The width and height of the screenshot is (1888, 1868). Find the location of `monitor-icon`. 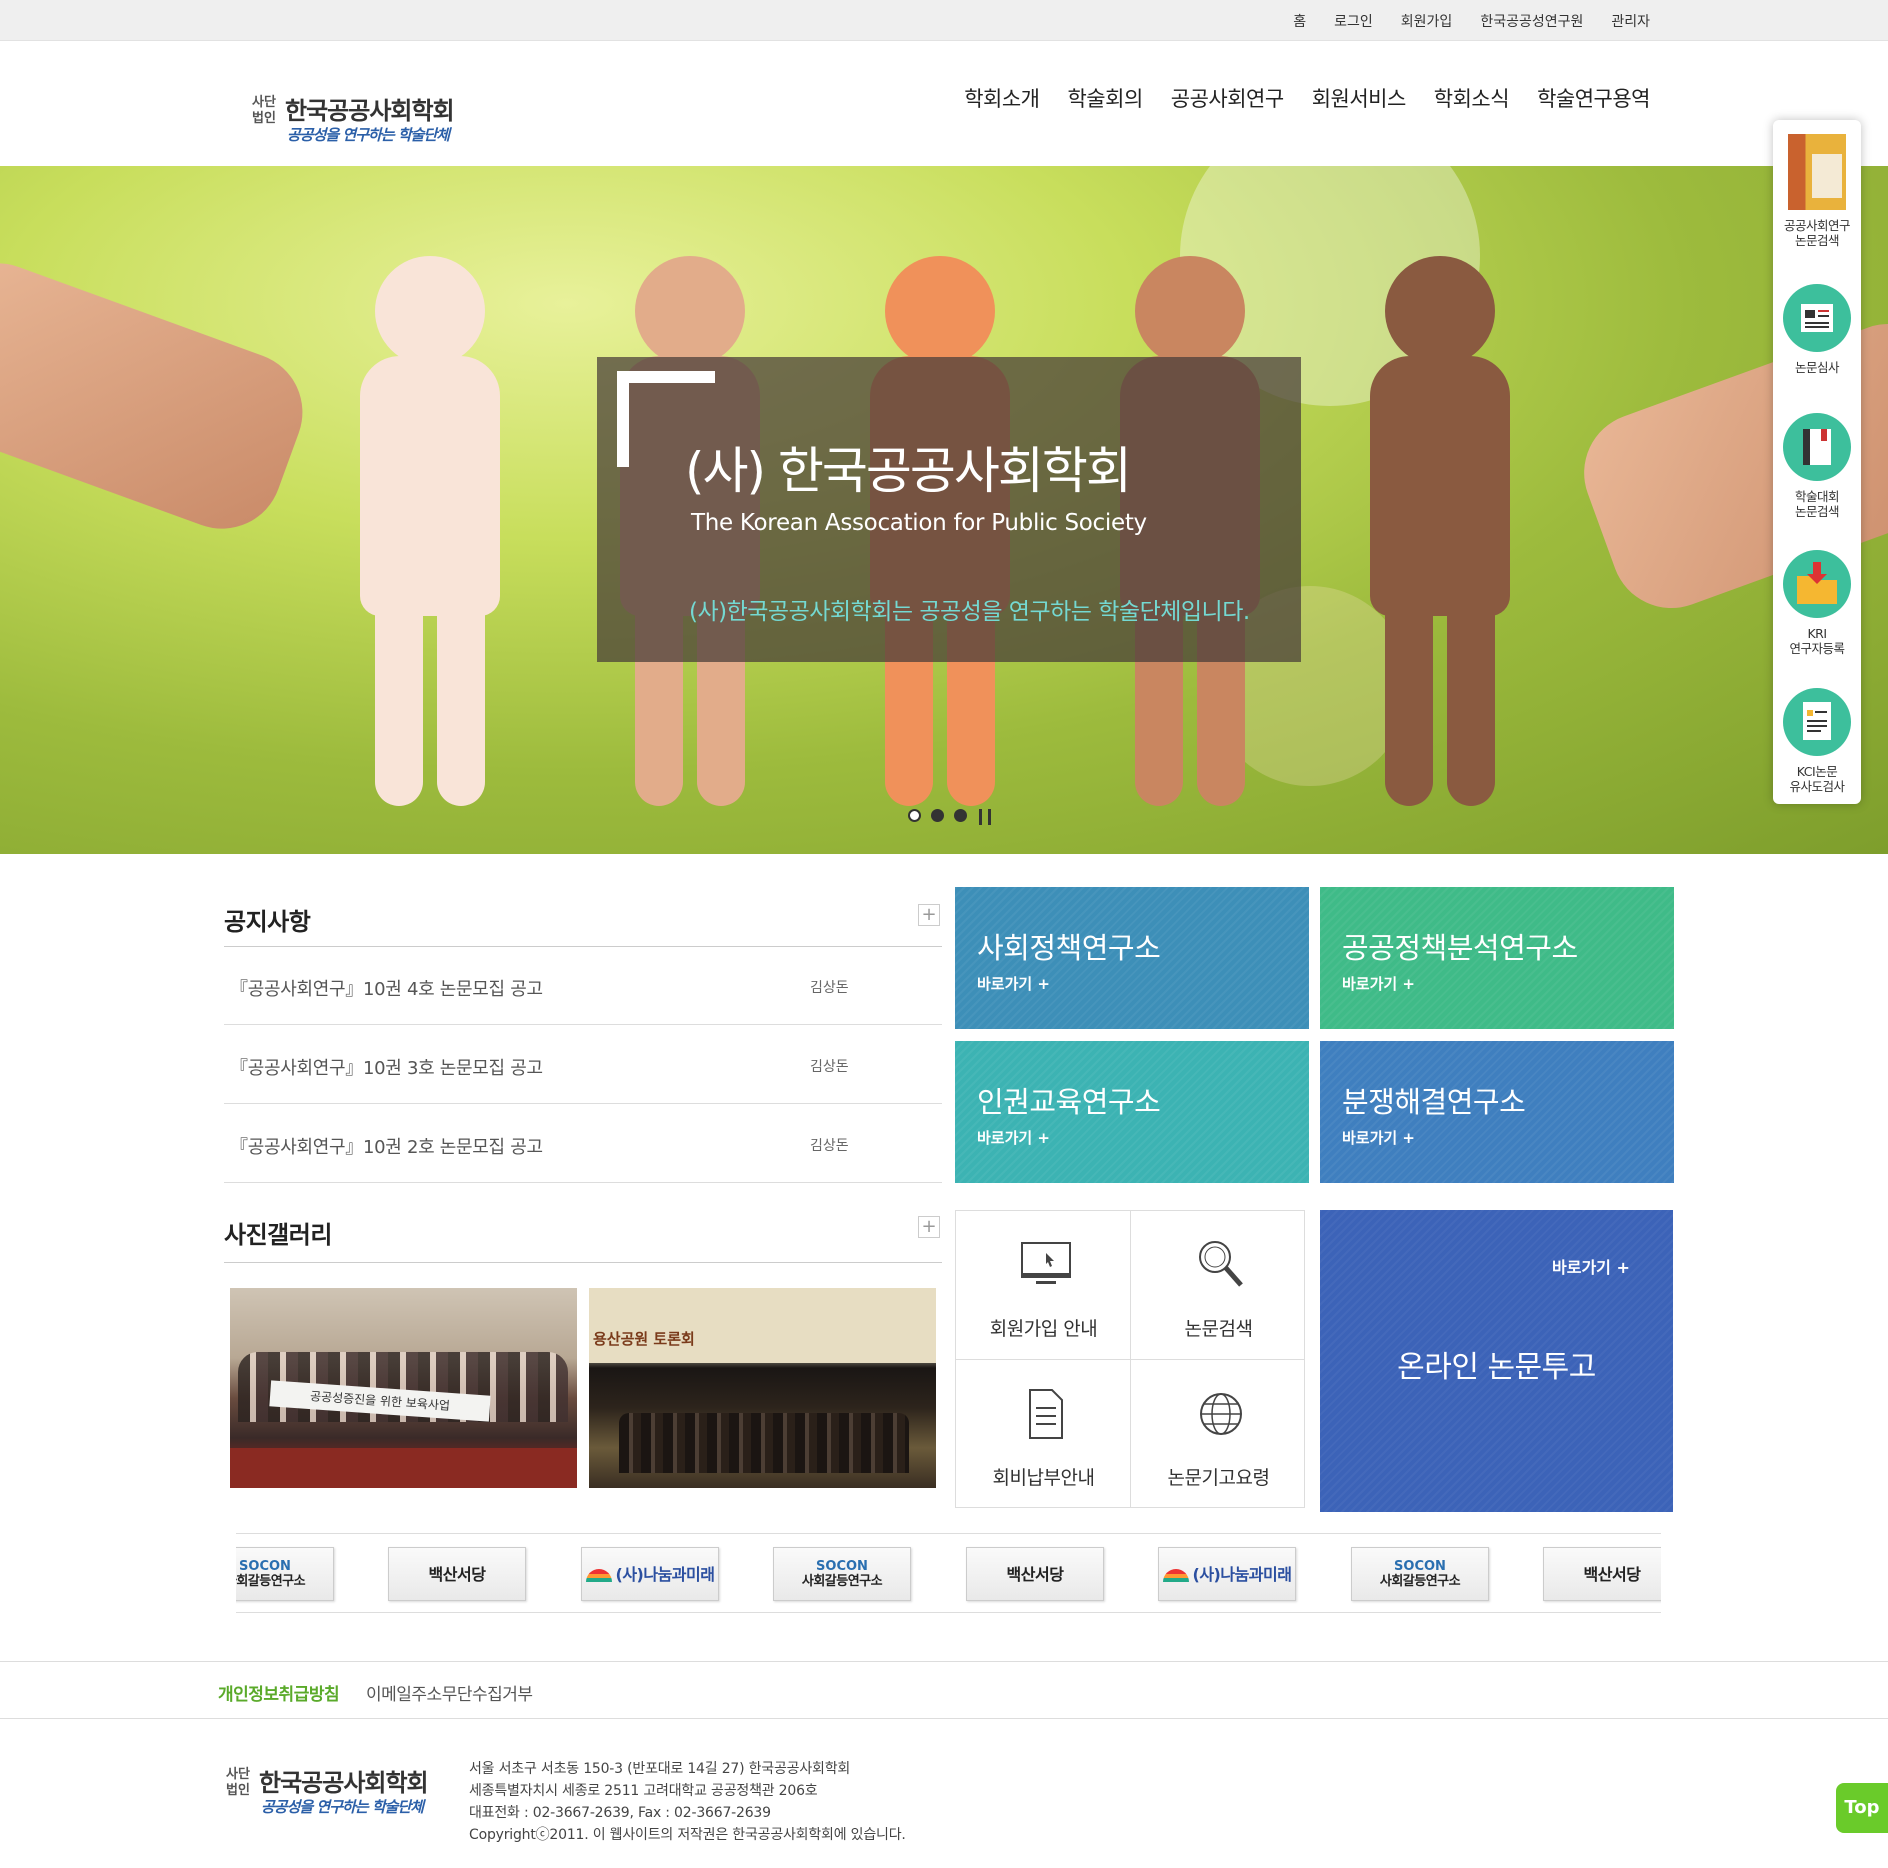

monitor-icon is located at coordinates (1046, 1263).